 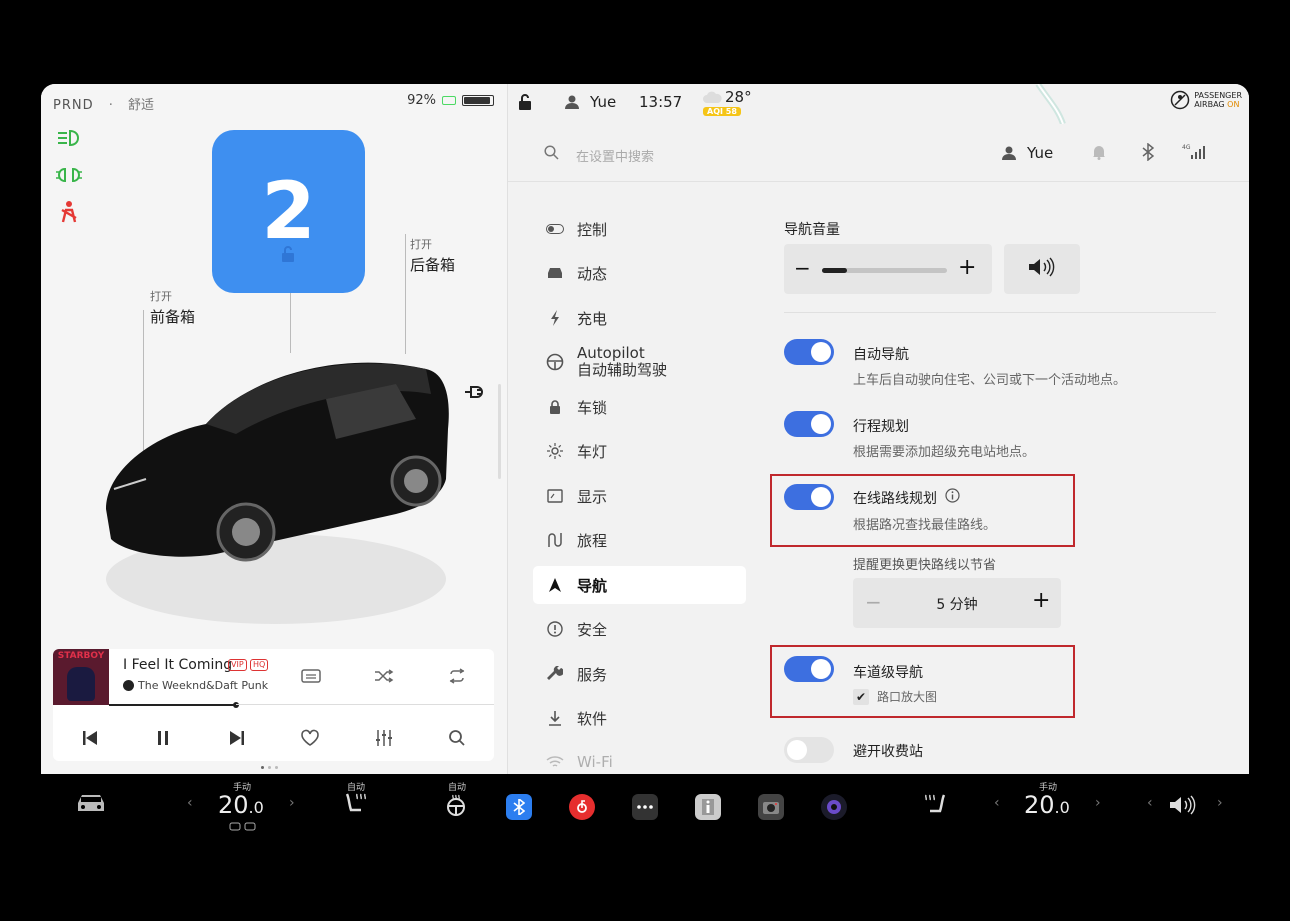 What do you see at coordinates (738, 97) in the screenshot?
I see `temperature: 28°` at bounding box center [738, 97].